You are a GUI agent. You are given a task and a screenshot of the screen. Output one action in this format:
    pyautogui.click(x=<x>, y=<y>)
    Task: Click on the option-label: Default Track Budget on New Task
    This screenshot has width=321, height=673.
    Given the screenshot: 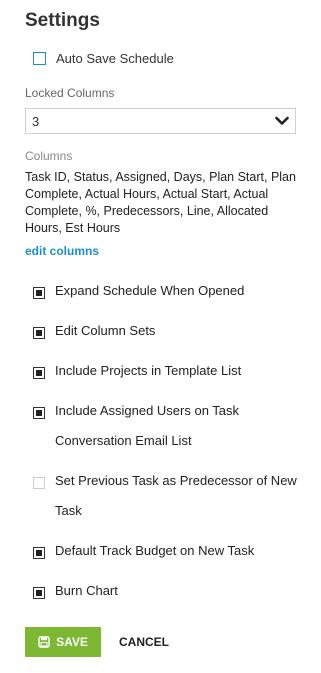 What is the action you would take?
    pyautogui.click(x=155, y=550)
    